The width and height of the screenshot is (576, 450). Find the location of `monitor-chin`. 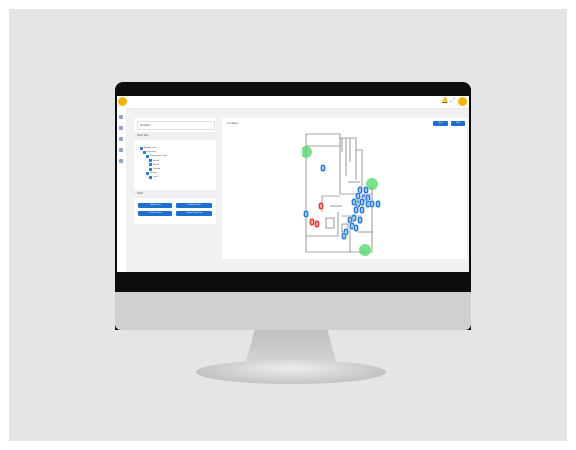

monitor-chin is located at coordinates (293, 311).